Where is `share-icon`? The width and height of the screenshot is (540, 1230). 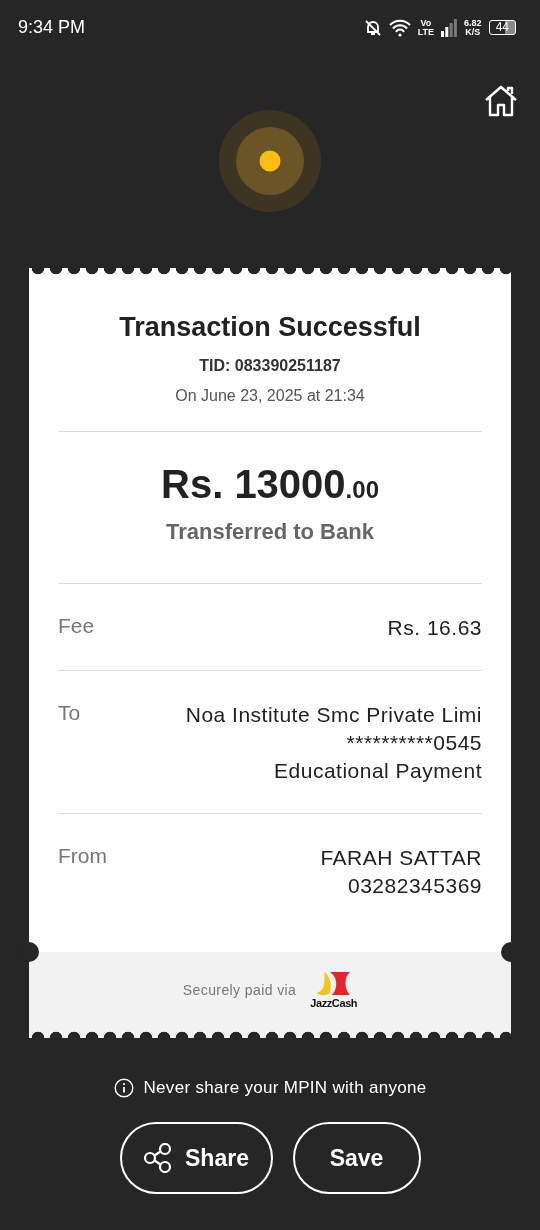
share-icon is located at coordinates (158, 1158).